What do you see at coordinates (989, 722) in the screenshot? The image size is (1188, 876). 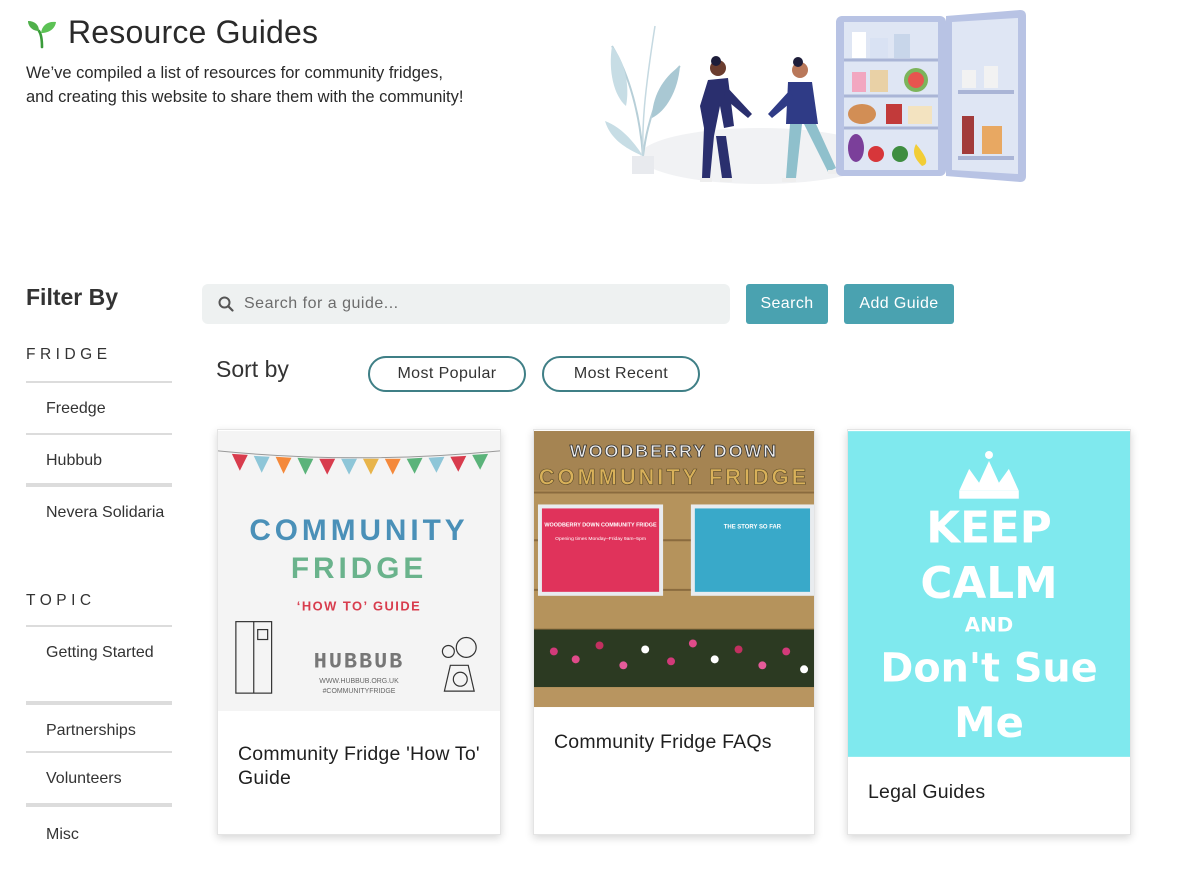 I see `poster-line-me: Me` at bounding box center [989, 722].